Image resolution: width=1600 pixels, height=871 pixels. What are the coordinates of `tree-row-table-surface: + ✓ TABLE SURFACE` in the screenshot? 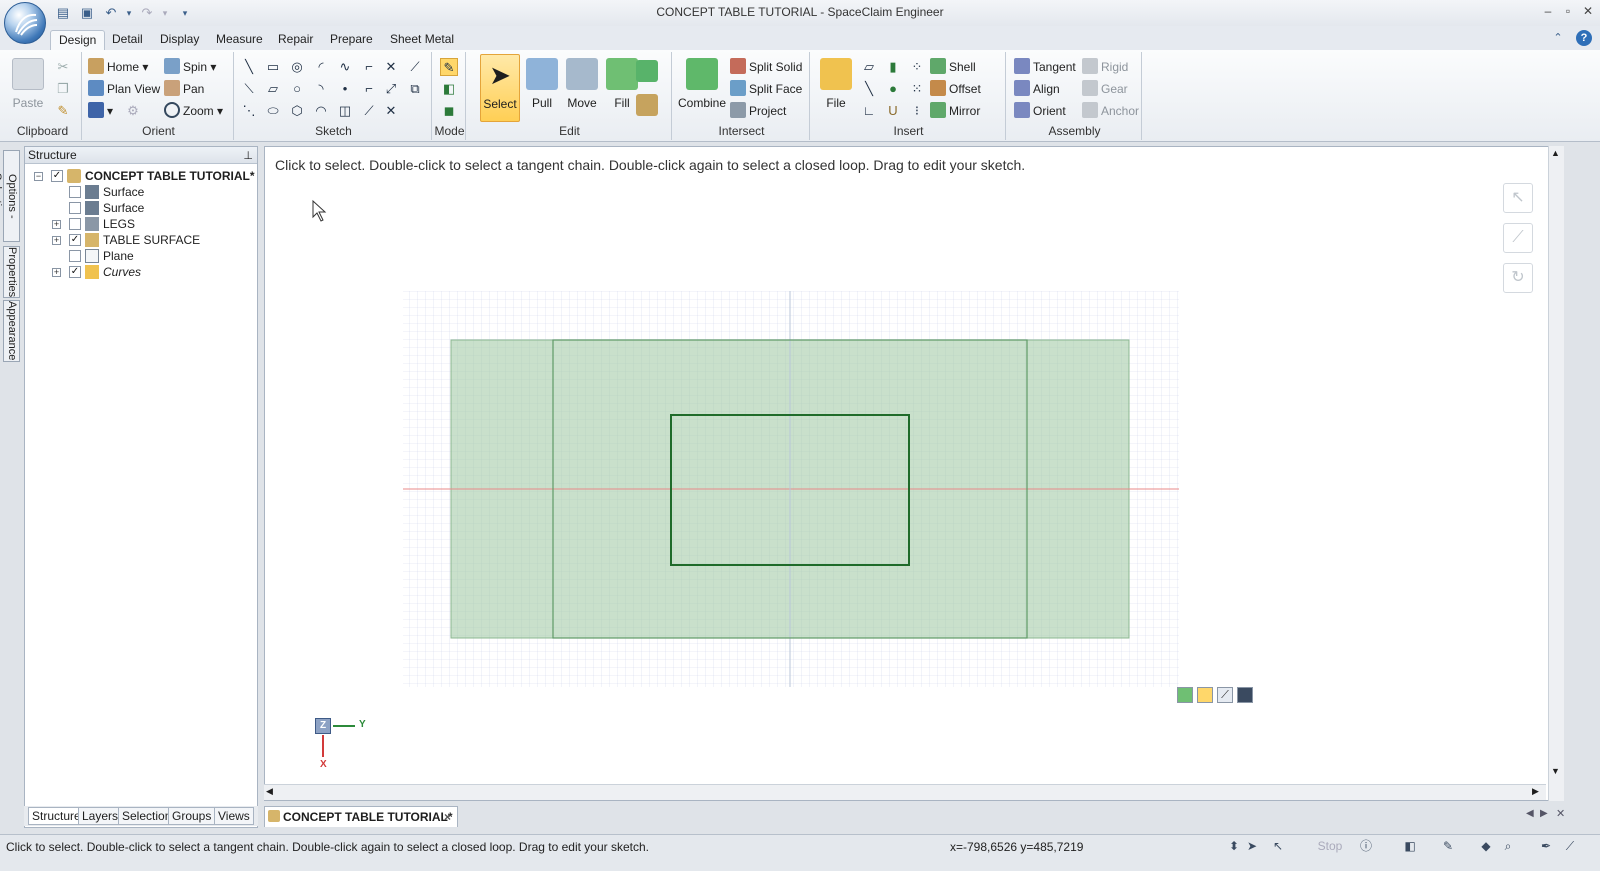 It's located at (140, 240).